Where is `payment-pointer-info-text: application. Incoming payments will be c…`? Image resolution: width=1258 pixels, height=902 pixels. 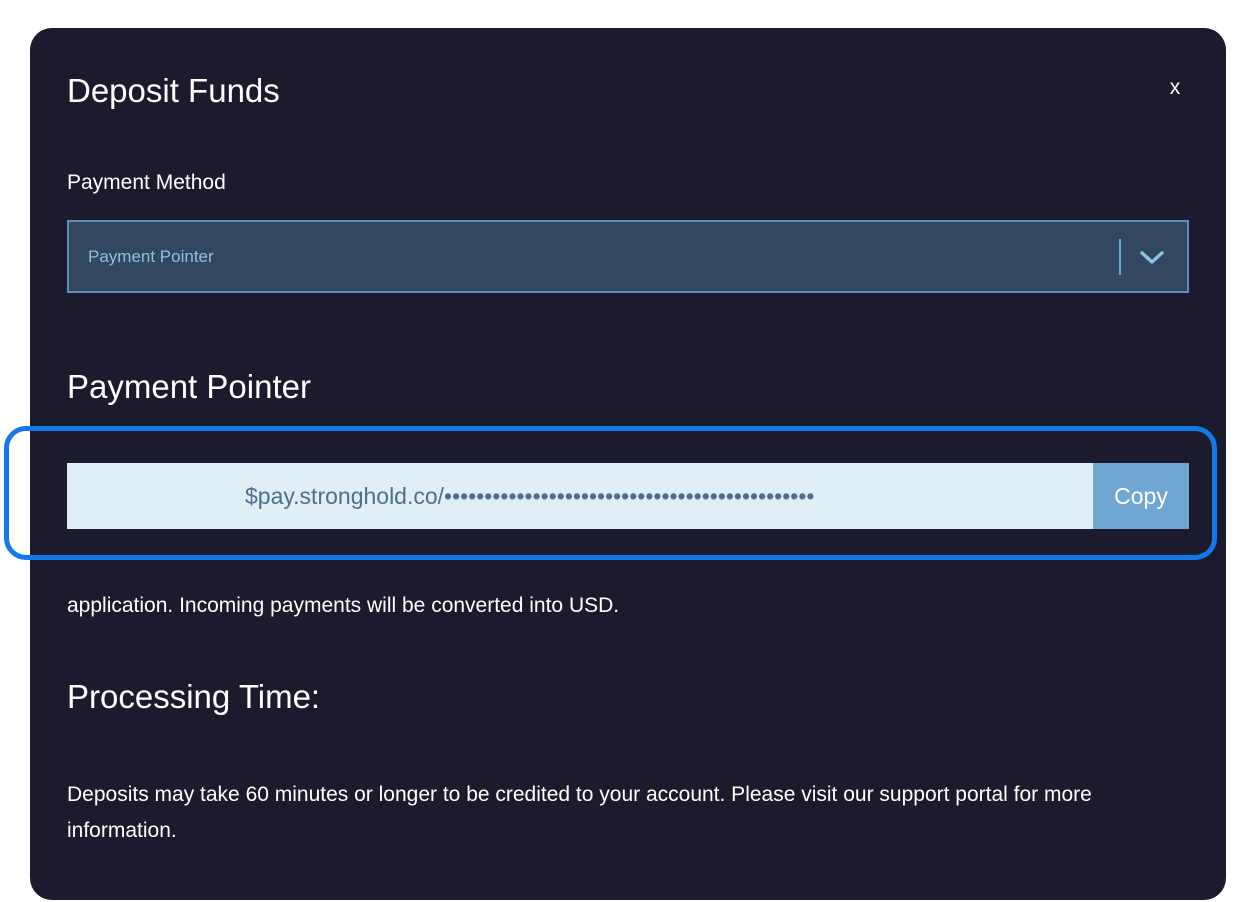 payment-pointer-info-text: application. Incoming payments will be c… is located at coordinates (343, 605).